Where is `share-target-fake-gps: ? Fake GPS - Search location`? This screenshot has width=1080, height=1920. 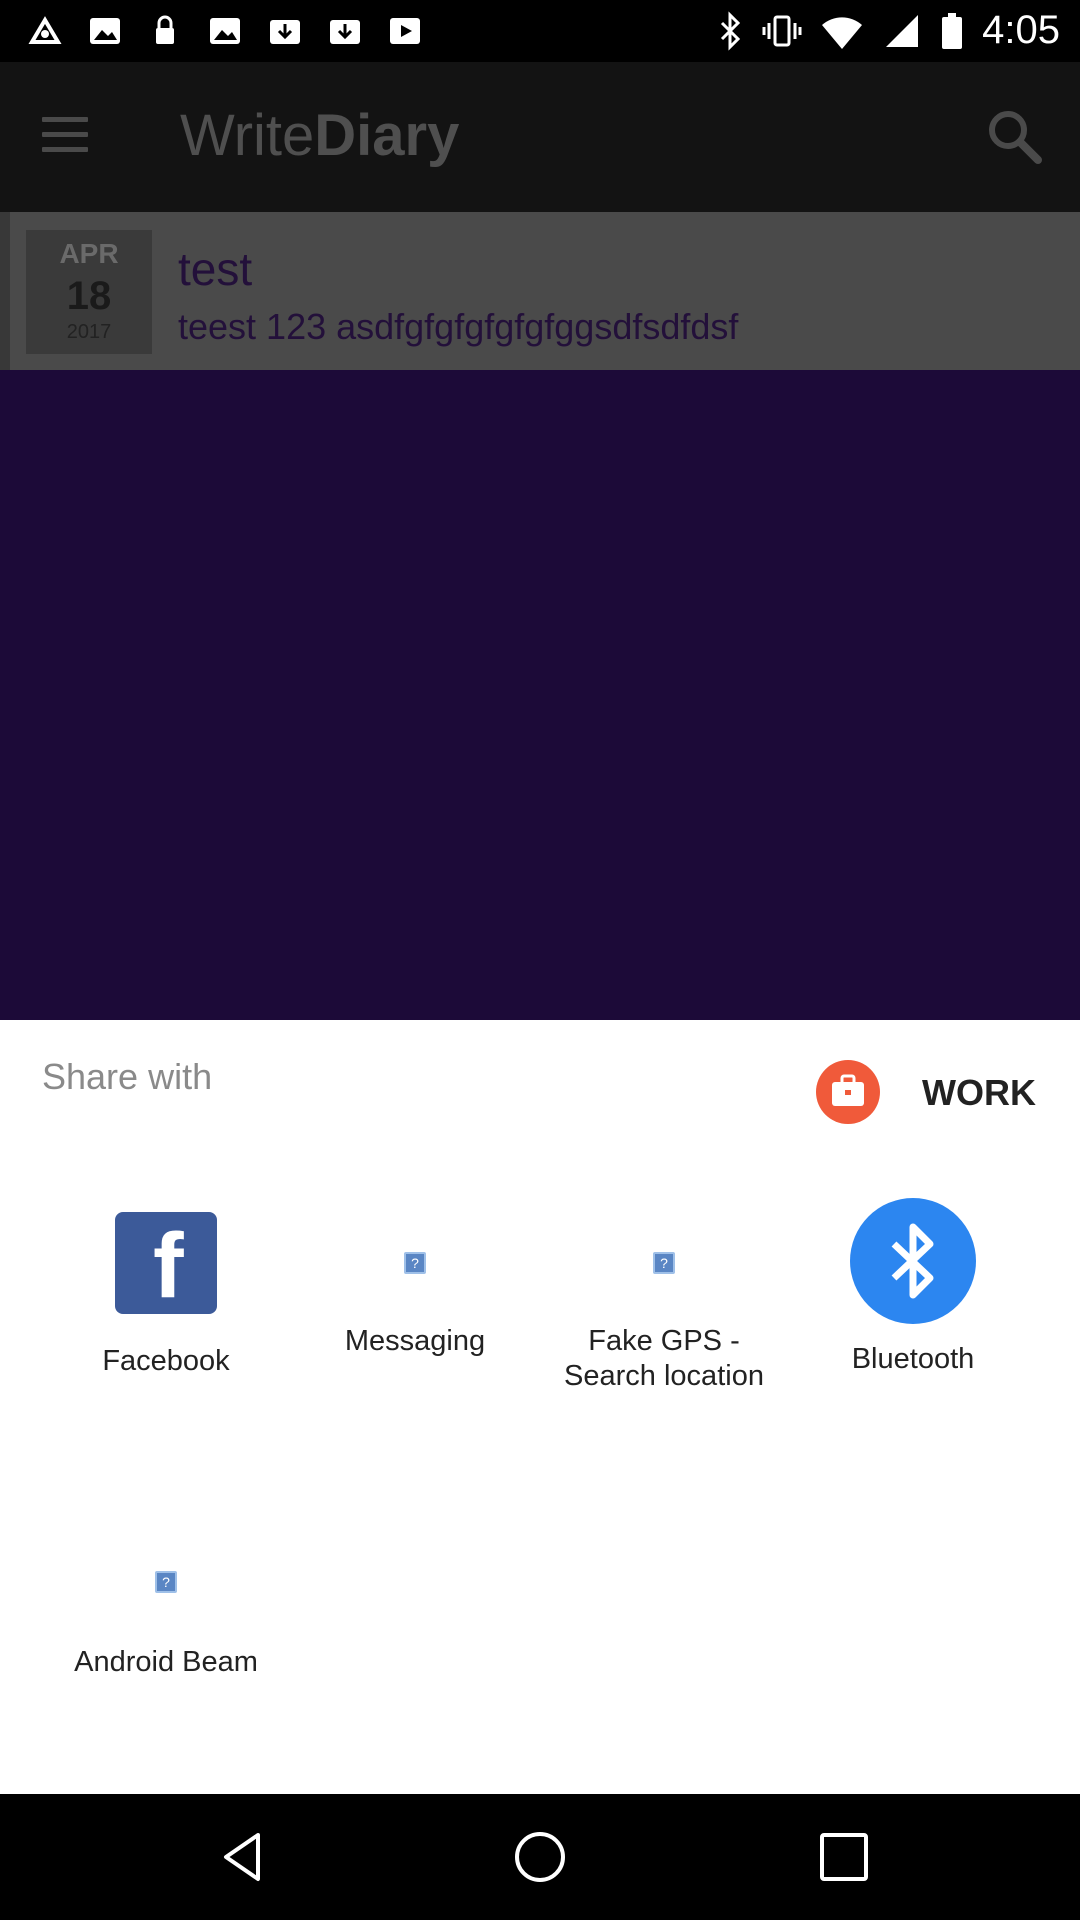 share-target-fake-gps: ? Fake GPS - Search location is located at coordinates (664, 1323).